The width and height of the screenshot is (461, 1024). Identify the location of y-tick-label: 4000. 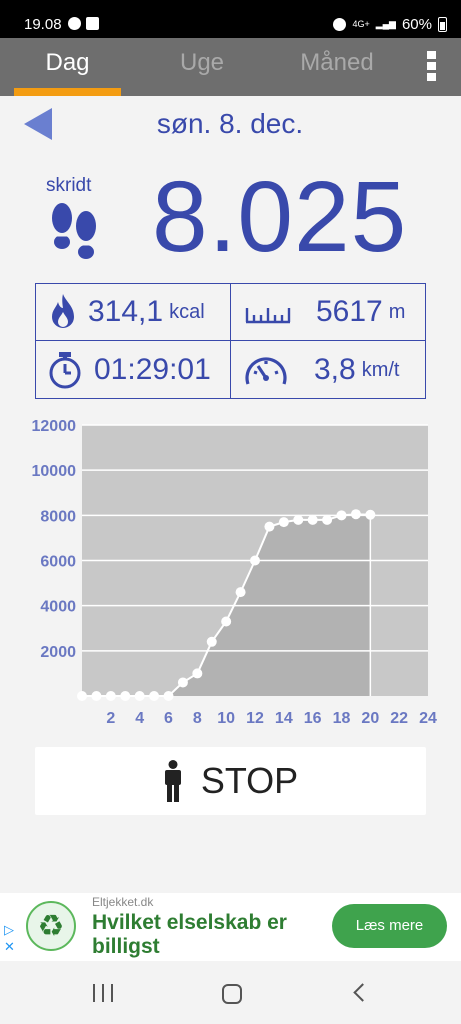
(58, 607).